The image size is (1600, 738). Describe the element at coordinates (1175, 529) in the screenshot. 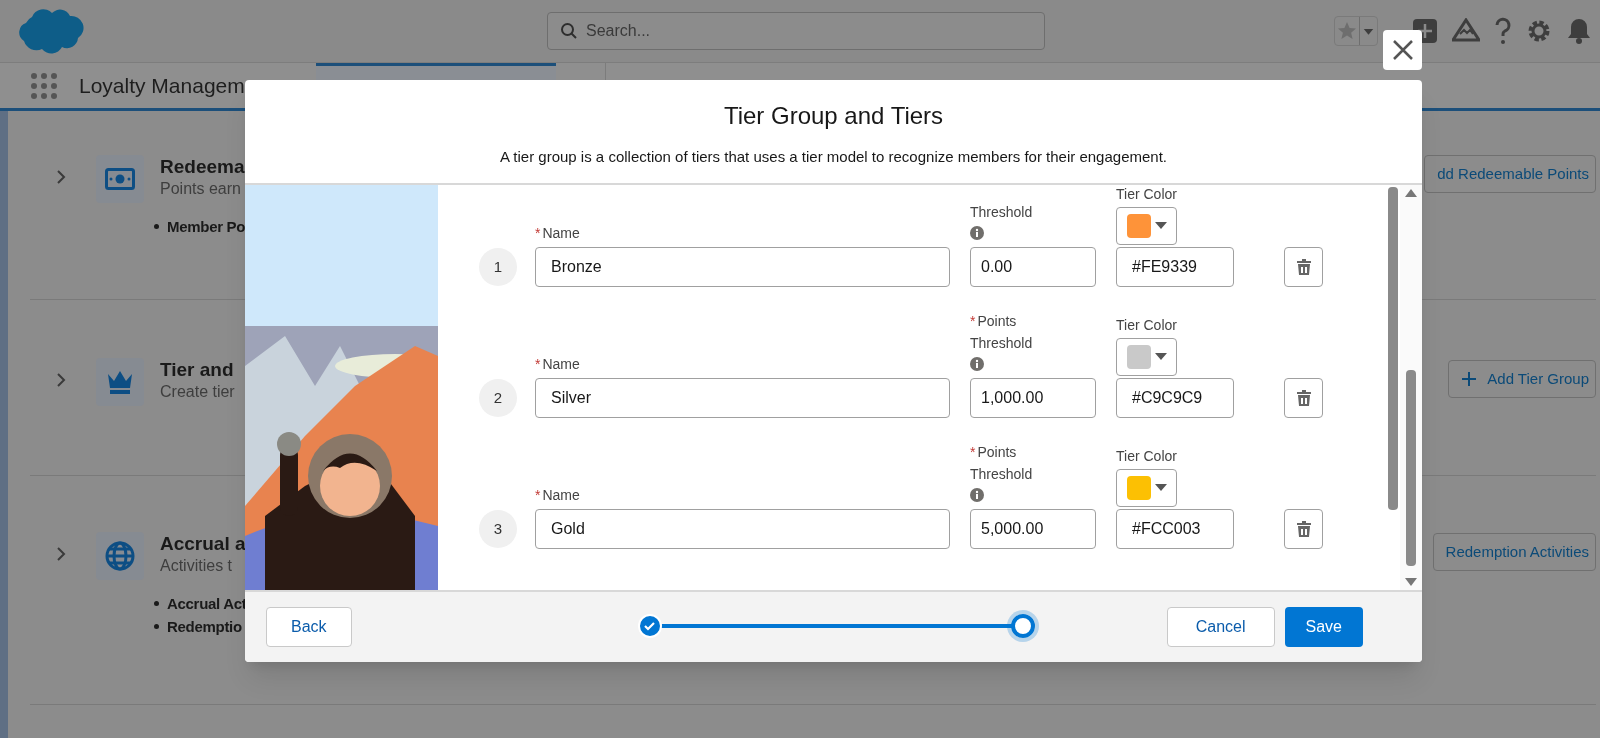

I see `hex-color-input: #FCC003` at that location.